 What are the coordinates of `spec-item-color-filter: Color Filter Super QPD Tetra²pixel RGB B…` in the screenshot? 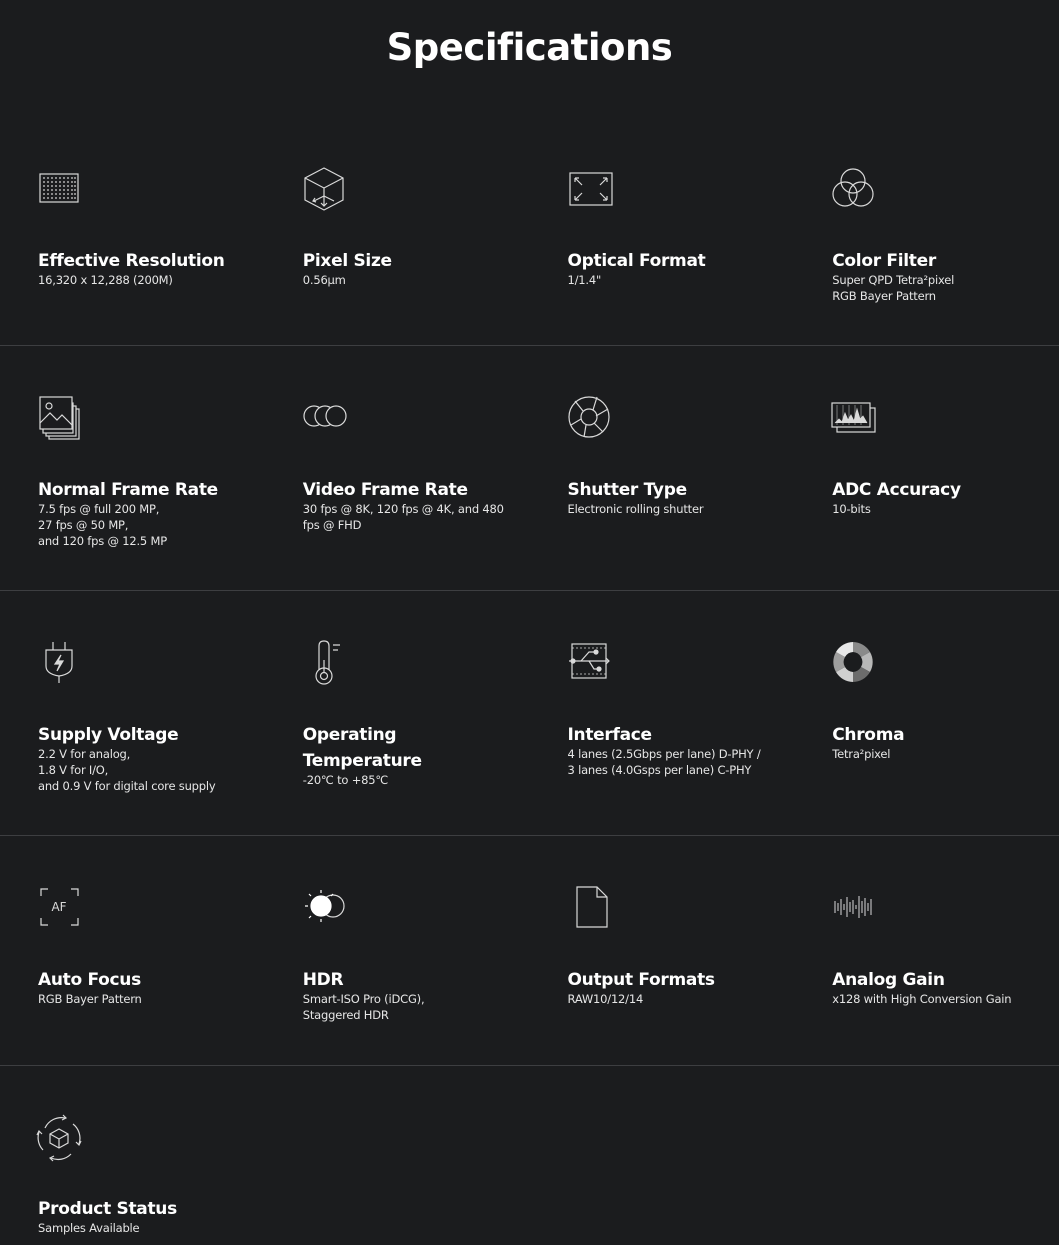 It's located at (926, 235).